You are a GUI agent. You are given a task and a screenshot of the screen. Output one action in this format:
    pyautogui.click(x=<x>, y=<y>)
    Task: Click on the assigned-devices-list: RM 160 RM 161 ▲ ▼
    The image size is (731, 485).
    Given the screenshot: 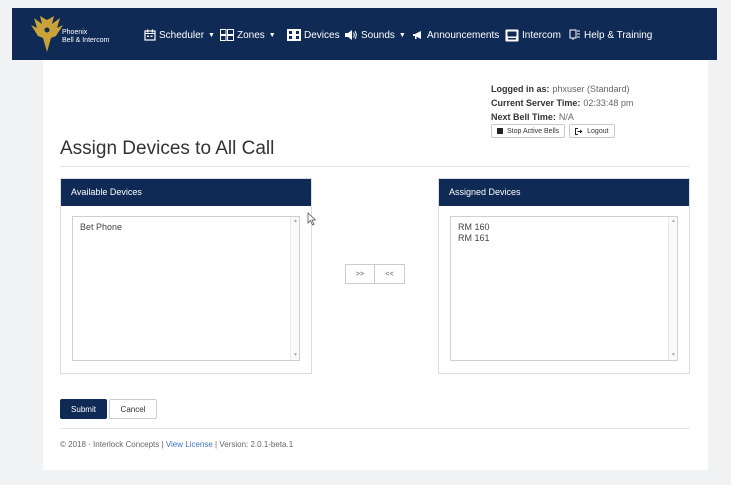 What is the action you would take?
    pyautogui.click(x=564, y=288)
    